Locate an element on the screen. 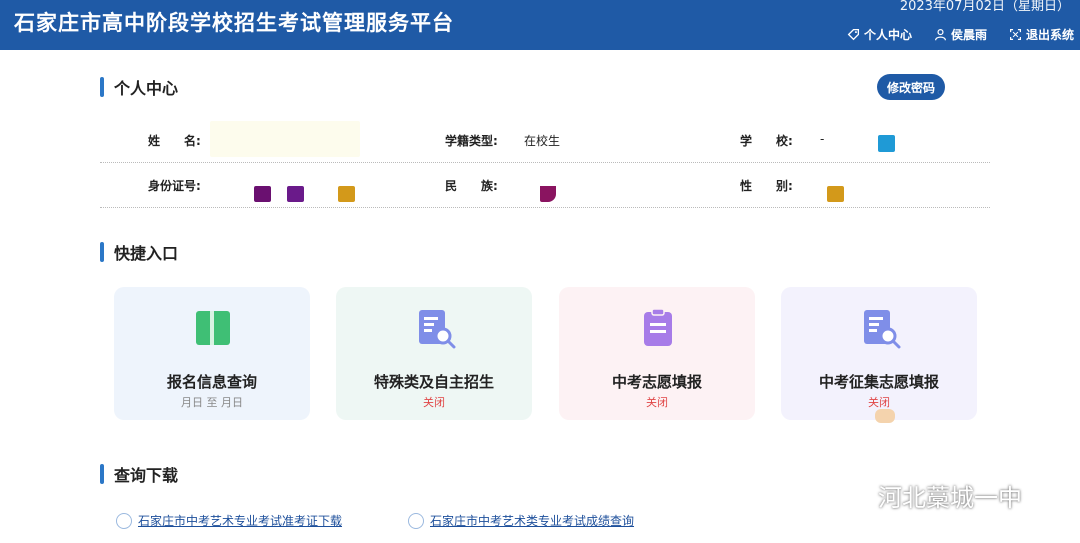 The width and height of the screenshot is (1080, 543). watermark: 河北藁城一中 is located at coordinates (930, 495).